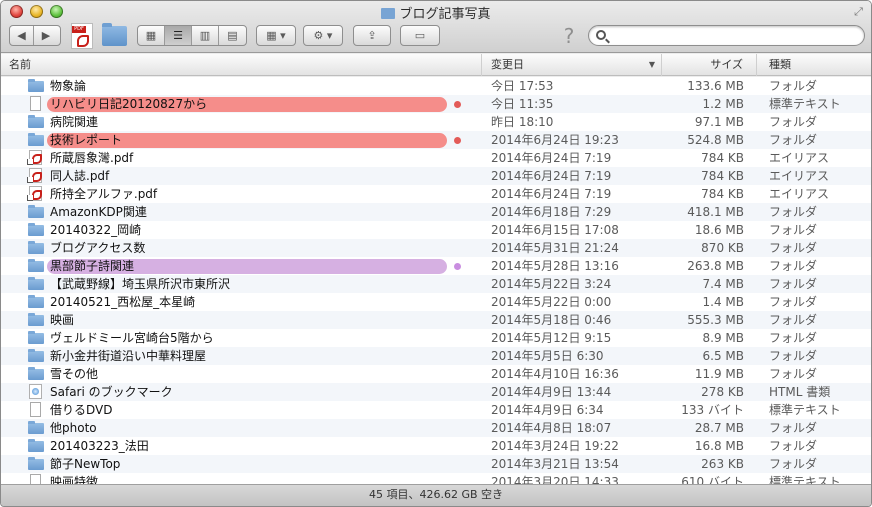 Image resolution: width=872 pixels, height=507 pixels. What do you see at coordinates (73, 428) in the screenshot?
I see `file-name: 他photo` at bounding box center [73, 428].